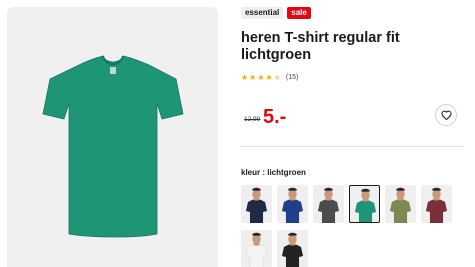 The width and height of the screenshot is (475, 267). I want to click on color-swatch-olive, so click(400, 204).